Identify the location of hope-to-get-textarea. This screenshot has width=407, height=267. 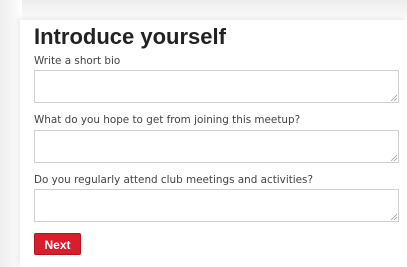
(216, 146).